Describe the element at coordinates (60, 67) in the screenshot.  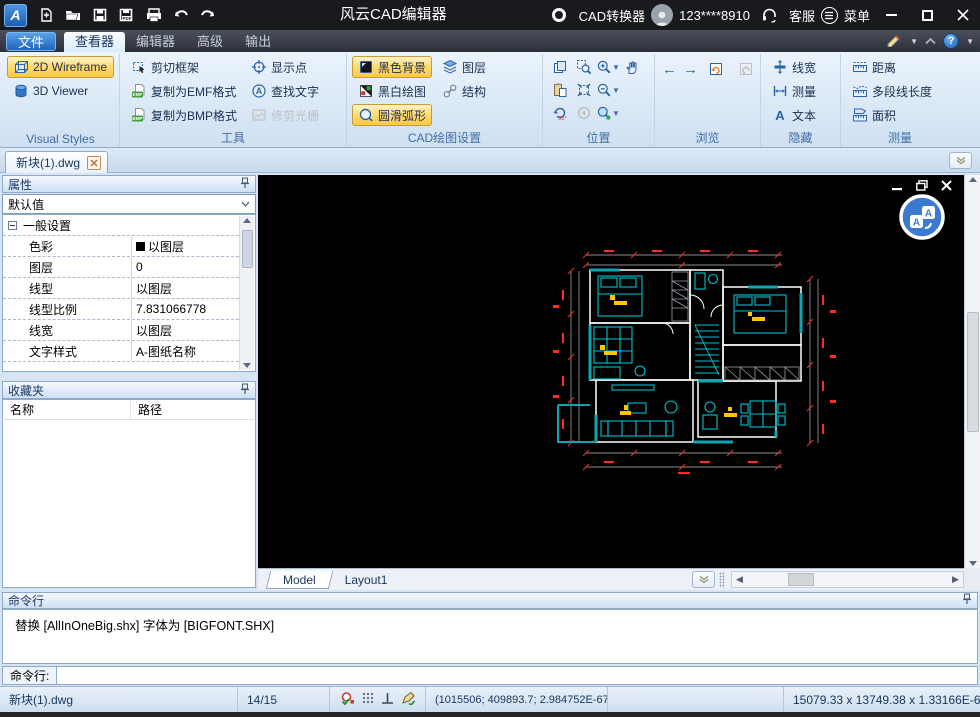
I see `2d-wireframe-button: 2D Wireframe` at that location.